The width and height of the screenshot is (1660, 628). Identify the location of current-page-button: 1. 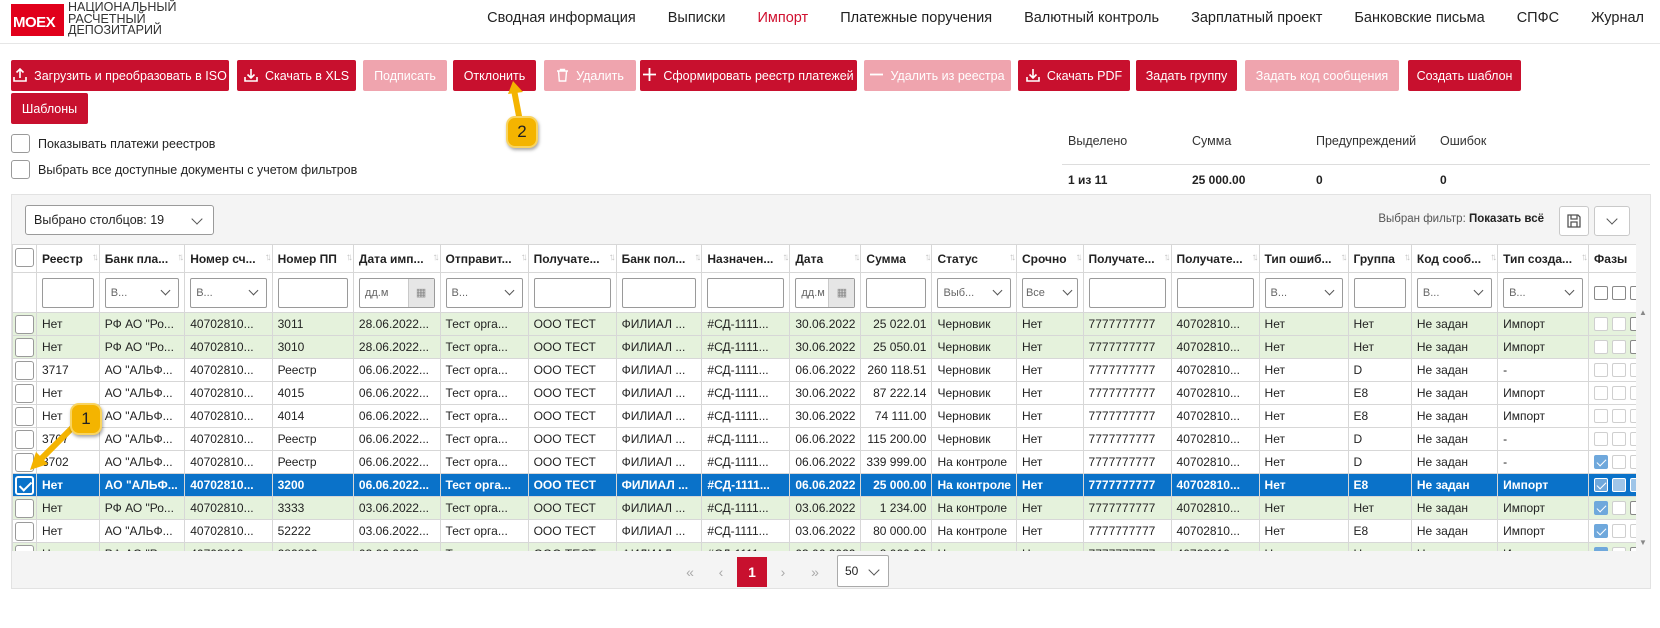
(752, 572).